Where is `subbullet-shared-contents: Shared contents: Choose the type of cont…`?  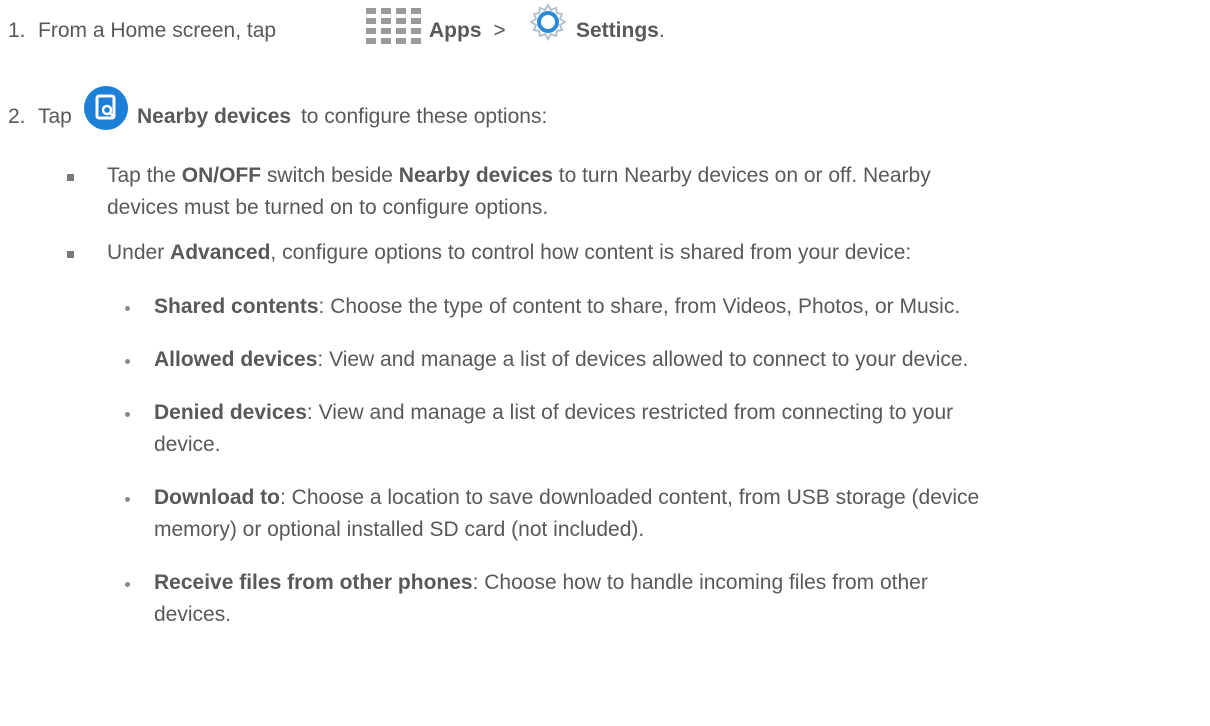
subbullet-shared-contents: Shared contents: Choose the type of cont… is located at coordinates (557, 306).